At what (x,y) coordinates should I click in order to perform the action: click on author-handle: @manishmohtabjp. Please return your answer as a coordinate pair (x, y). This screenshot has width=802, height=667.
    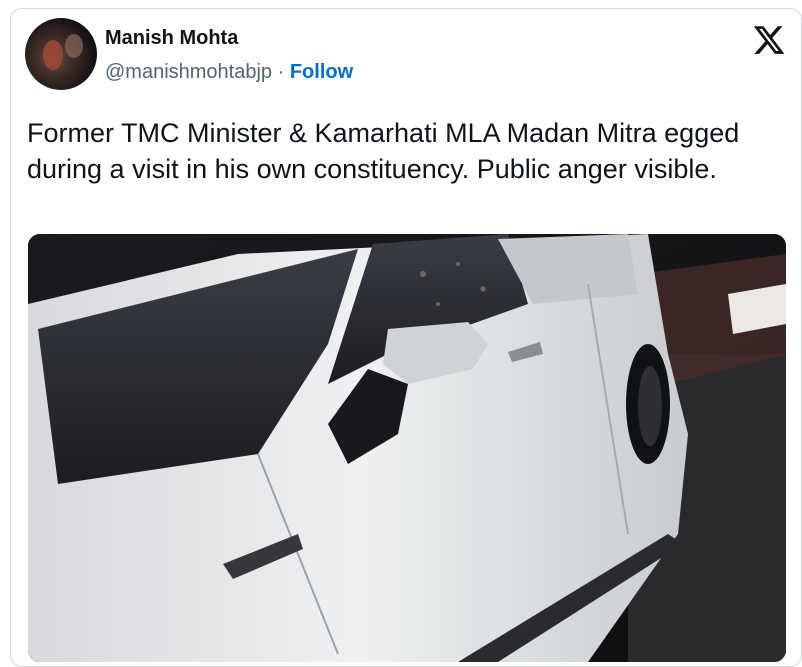
    Looking at the image, I should click on (188, 72).